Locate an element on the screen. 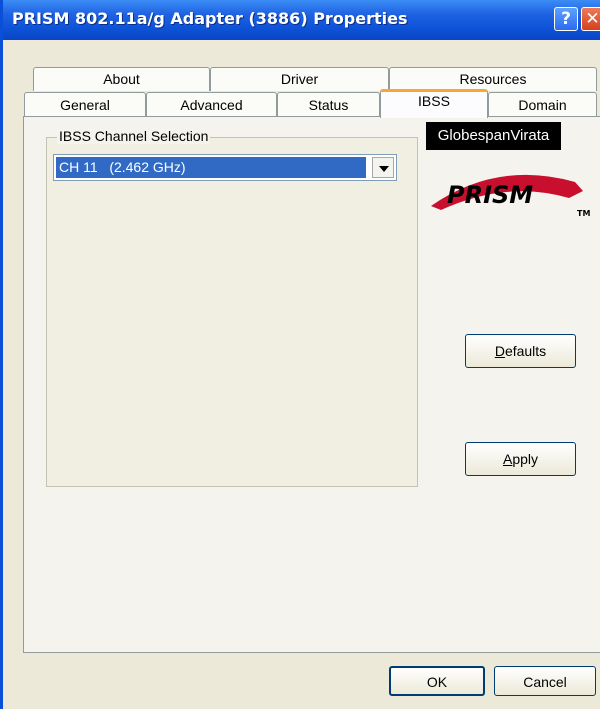  ibss-channel-select: CH 11 (2.462 GHz) is located at coordinates (225, 167).